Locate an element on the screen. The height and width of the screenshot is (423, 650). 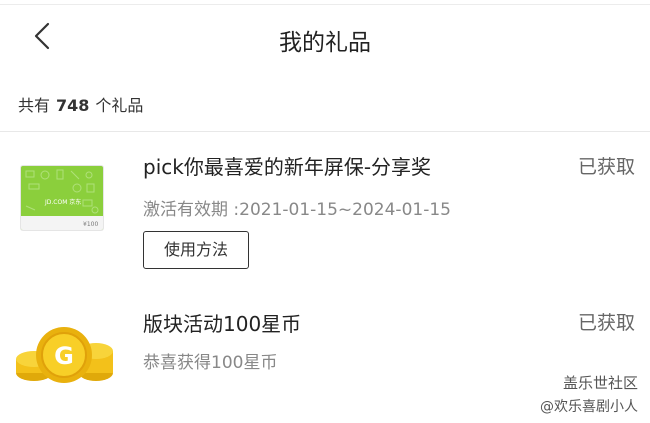
gift-count: 共有 748 个礼品 is located at coordinates (80, 104).